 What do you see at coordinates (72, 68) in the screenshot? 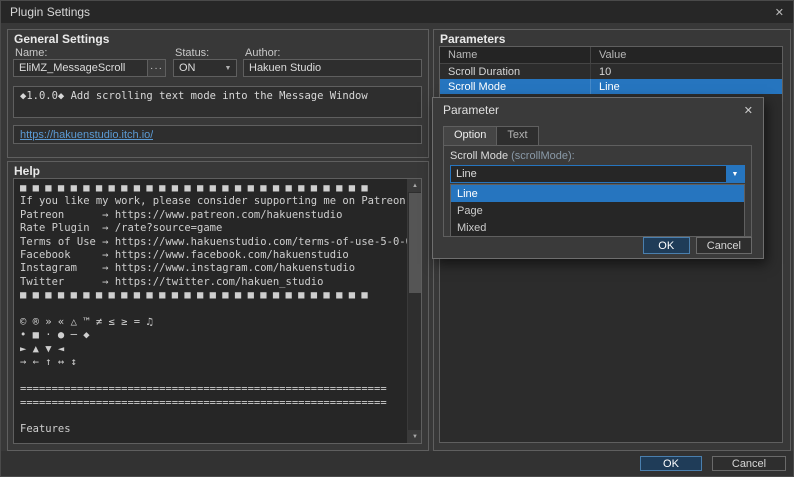
I see `name-value: EliMZ_MessageScroll` at bounding box center [72, 68].